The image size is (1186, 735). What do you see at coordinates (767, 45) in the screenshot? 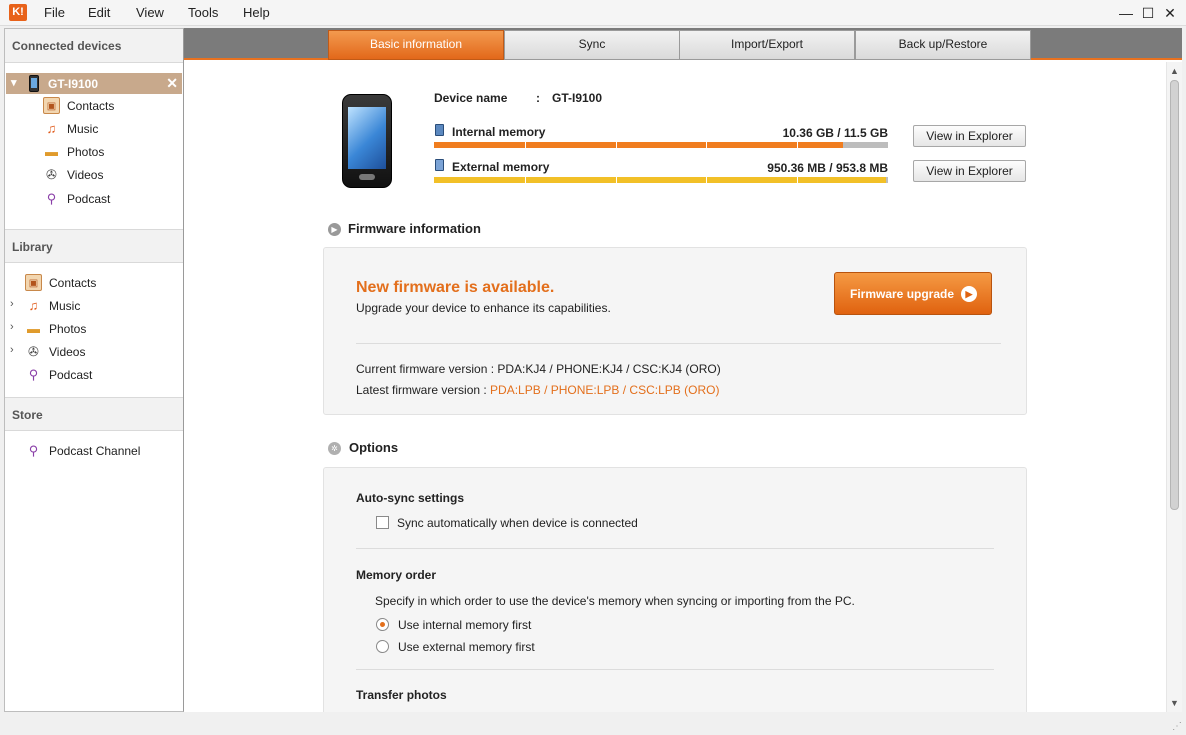
I see `tab-import-export: Import/Export` at bounding box center [767, 45].